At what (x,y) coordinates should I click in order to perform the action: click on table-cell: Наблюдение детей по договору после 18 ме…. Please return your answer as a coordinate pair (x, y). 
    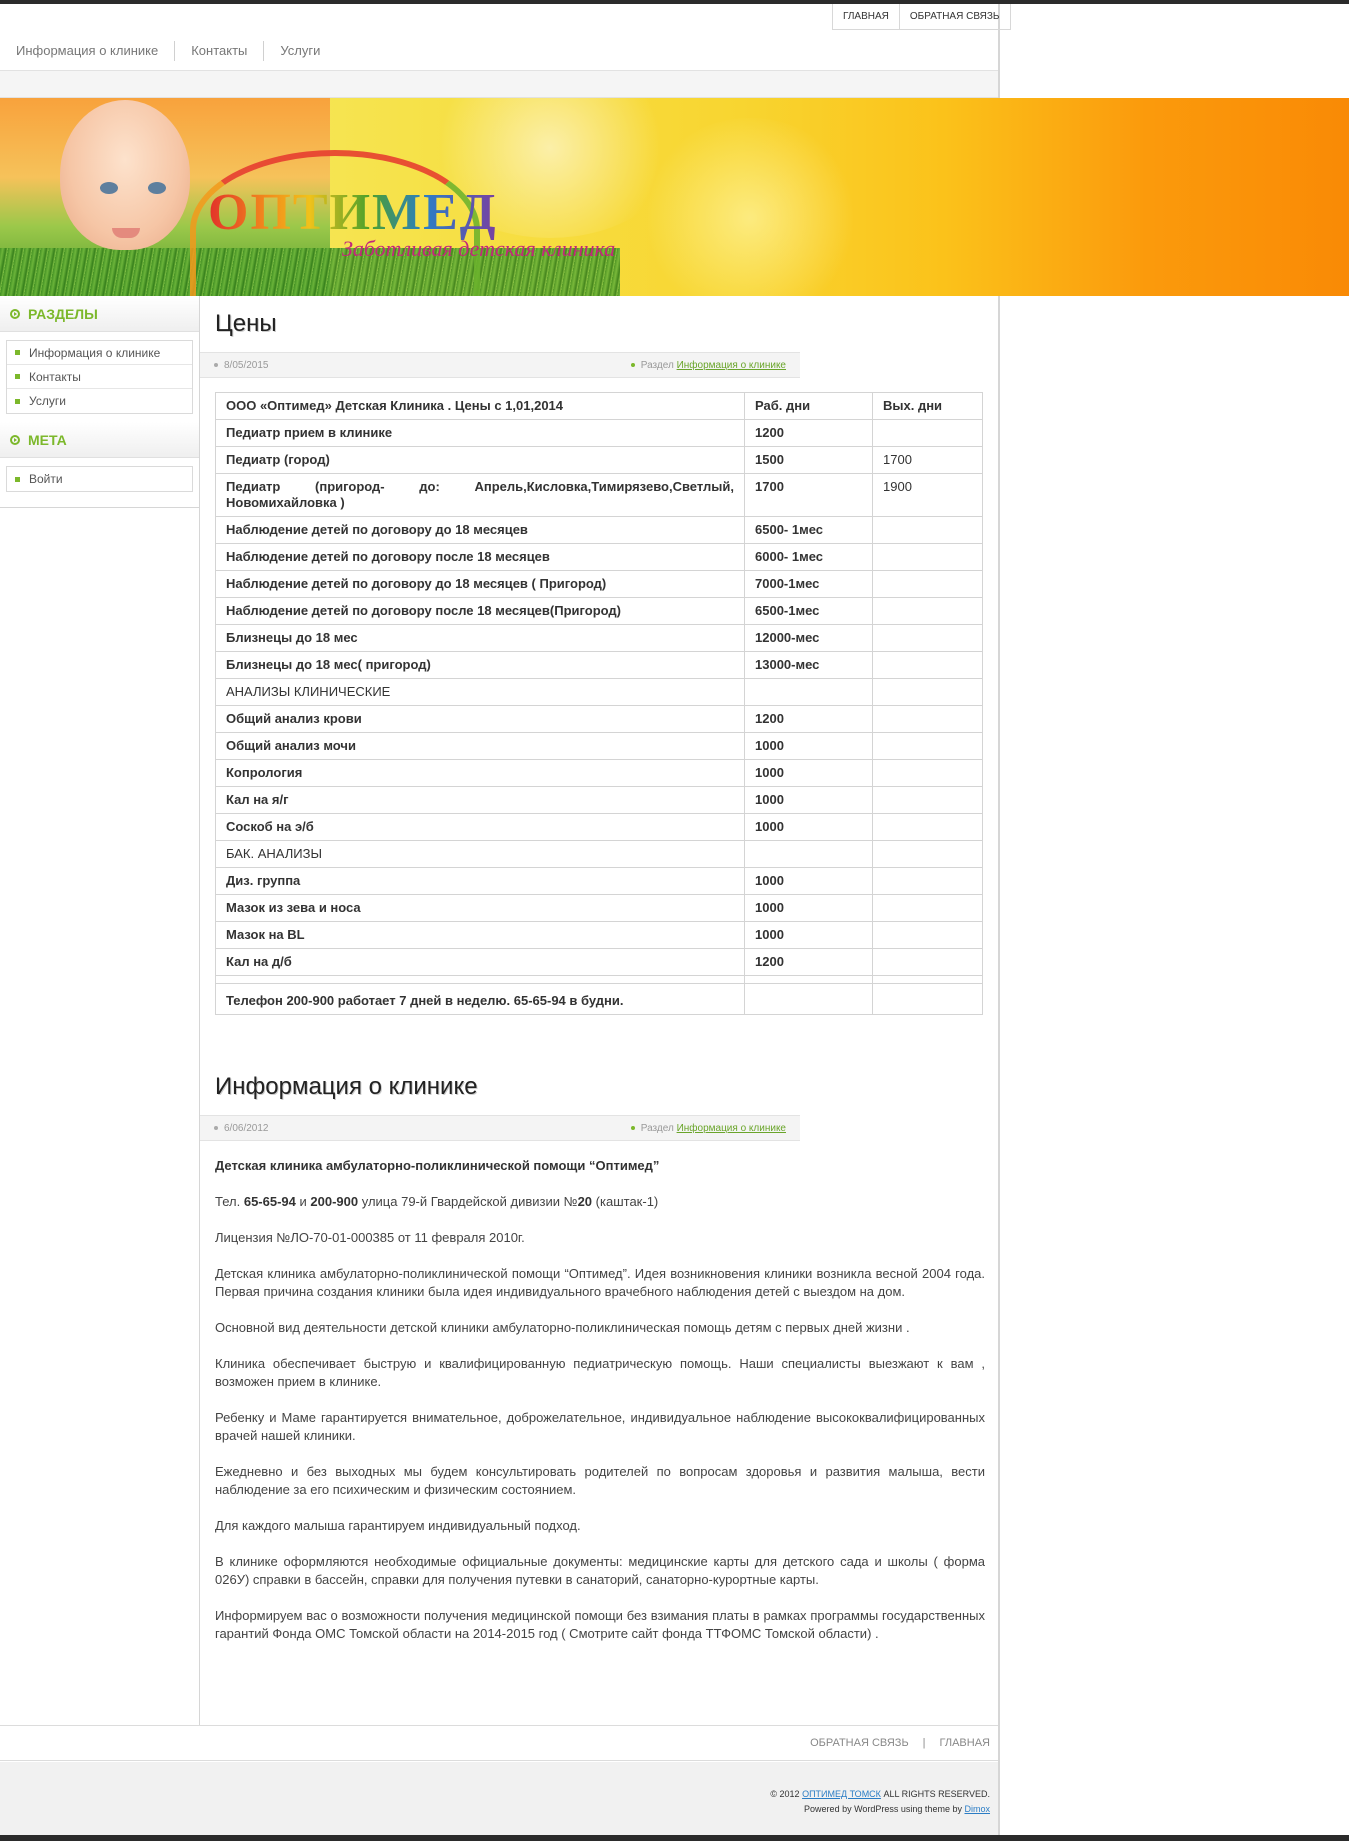
    Looking at the image, I should click on (480, 611).